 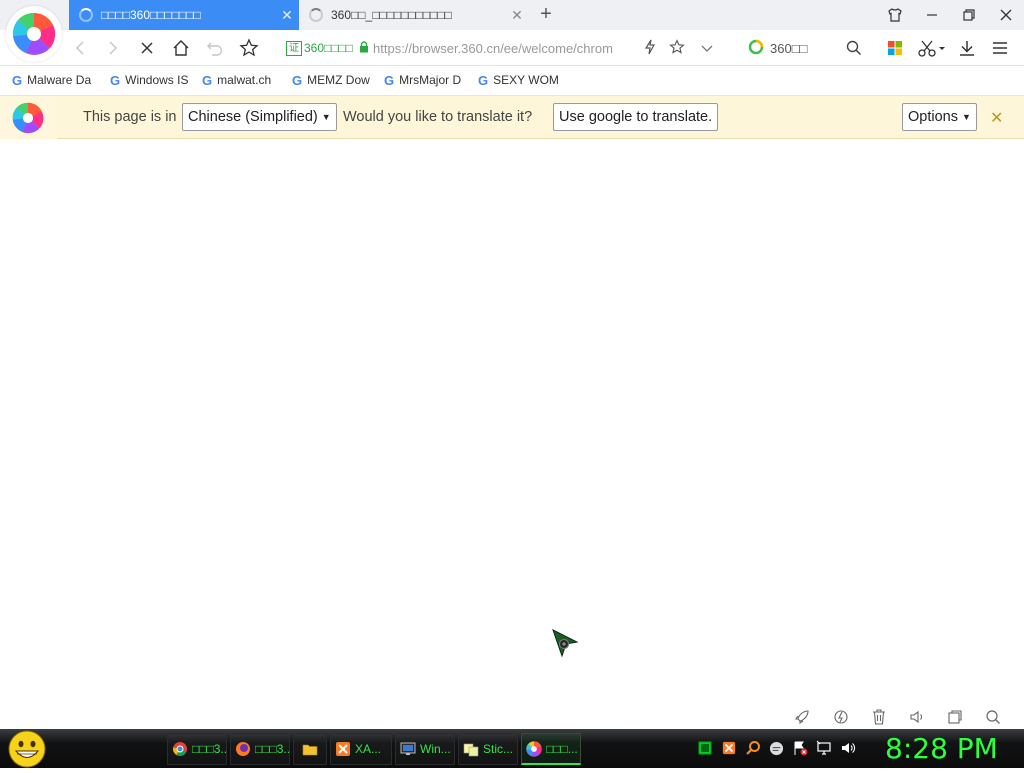 I want to click on apps-button, so click(x=895, y=48).